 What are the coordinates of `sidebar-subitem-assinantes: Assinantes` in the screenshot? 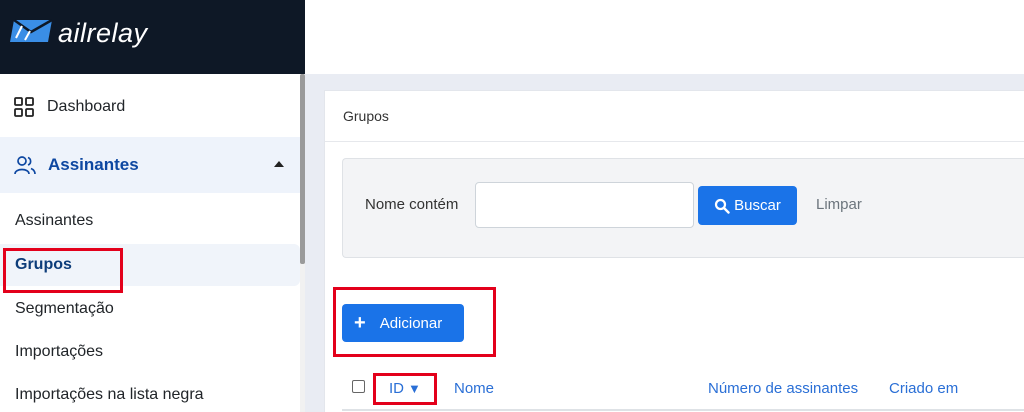 It's located at (150, 221).